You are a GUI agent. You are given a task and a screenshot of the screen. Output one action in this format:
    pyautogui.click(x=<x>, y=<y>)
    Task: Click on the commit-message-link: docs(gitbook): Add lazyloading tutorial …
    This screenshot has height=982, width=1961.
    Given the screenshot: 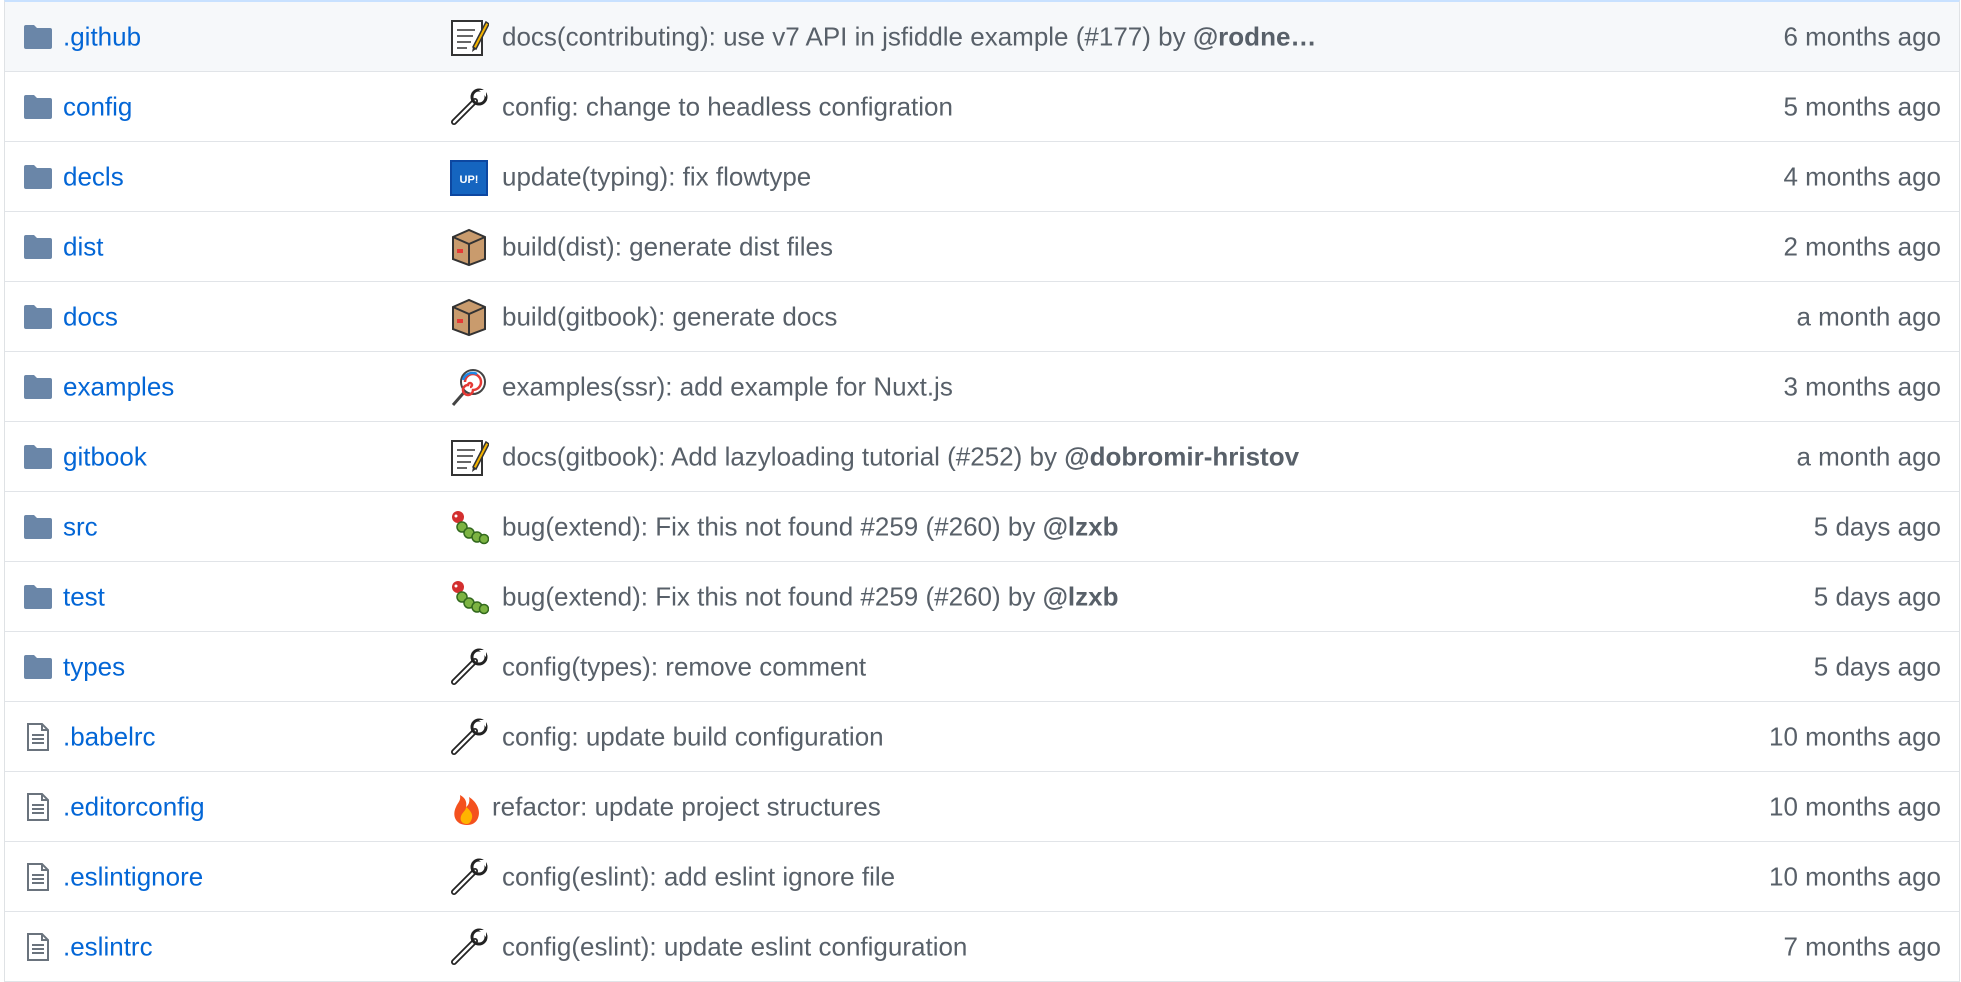 What is the action you would take?
    pyautogui.click(x=900, y=456)
    